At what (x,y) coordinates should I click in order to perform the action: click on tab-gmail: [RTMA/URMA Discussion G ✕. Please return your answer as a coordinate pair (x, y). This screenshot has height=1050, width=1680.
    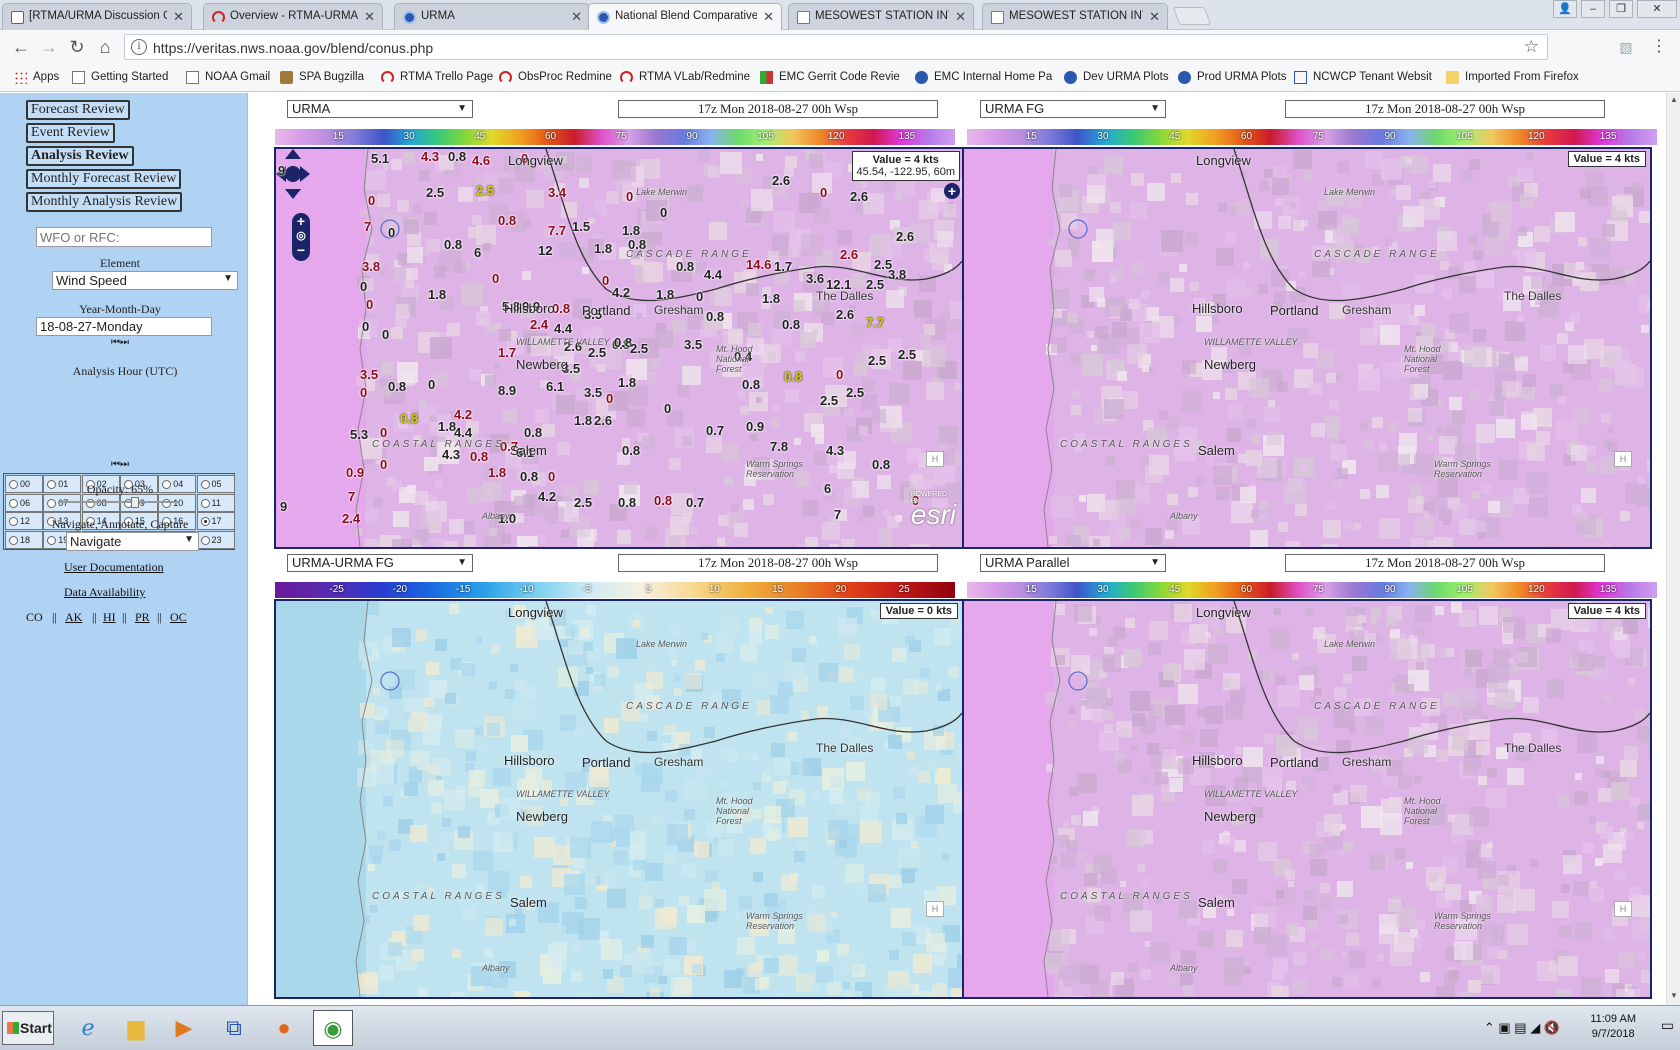
    Looking at the image, I should click on (97, 16).